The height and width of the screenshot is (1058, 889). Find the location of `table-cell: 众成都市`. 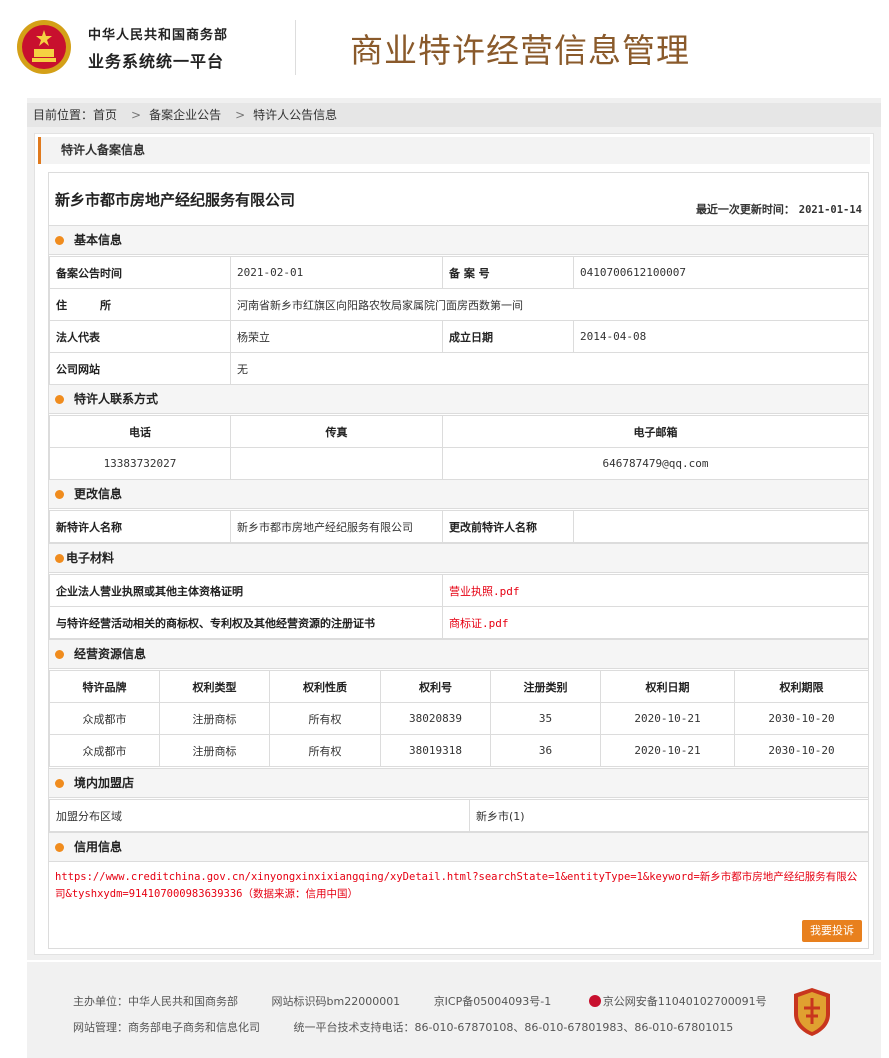

table-cell: 众成都市 is located at coordinates (104, 718).